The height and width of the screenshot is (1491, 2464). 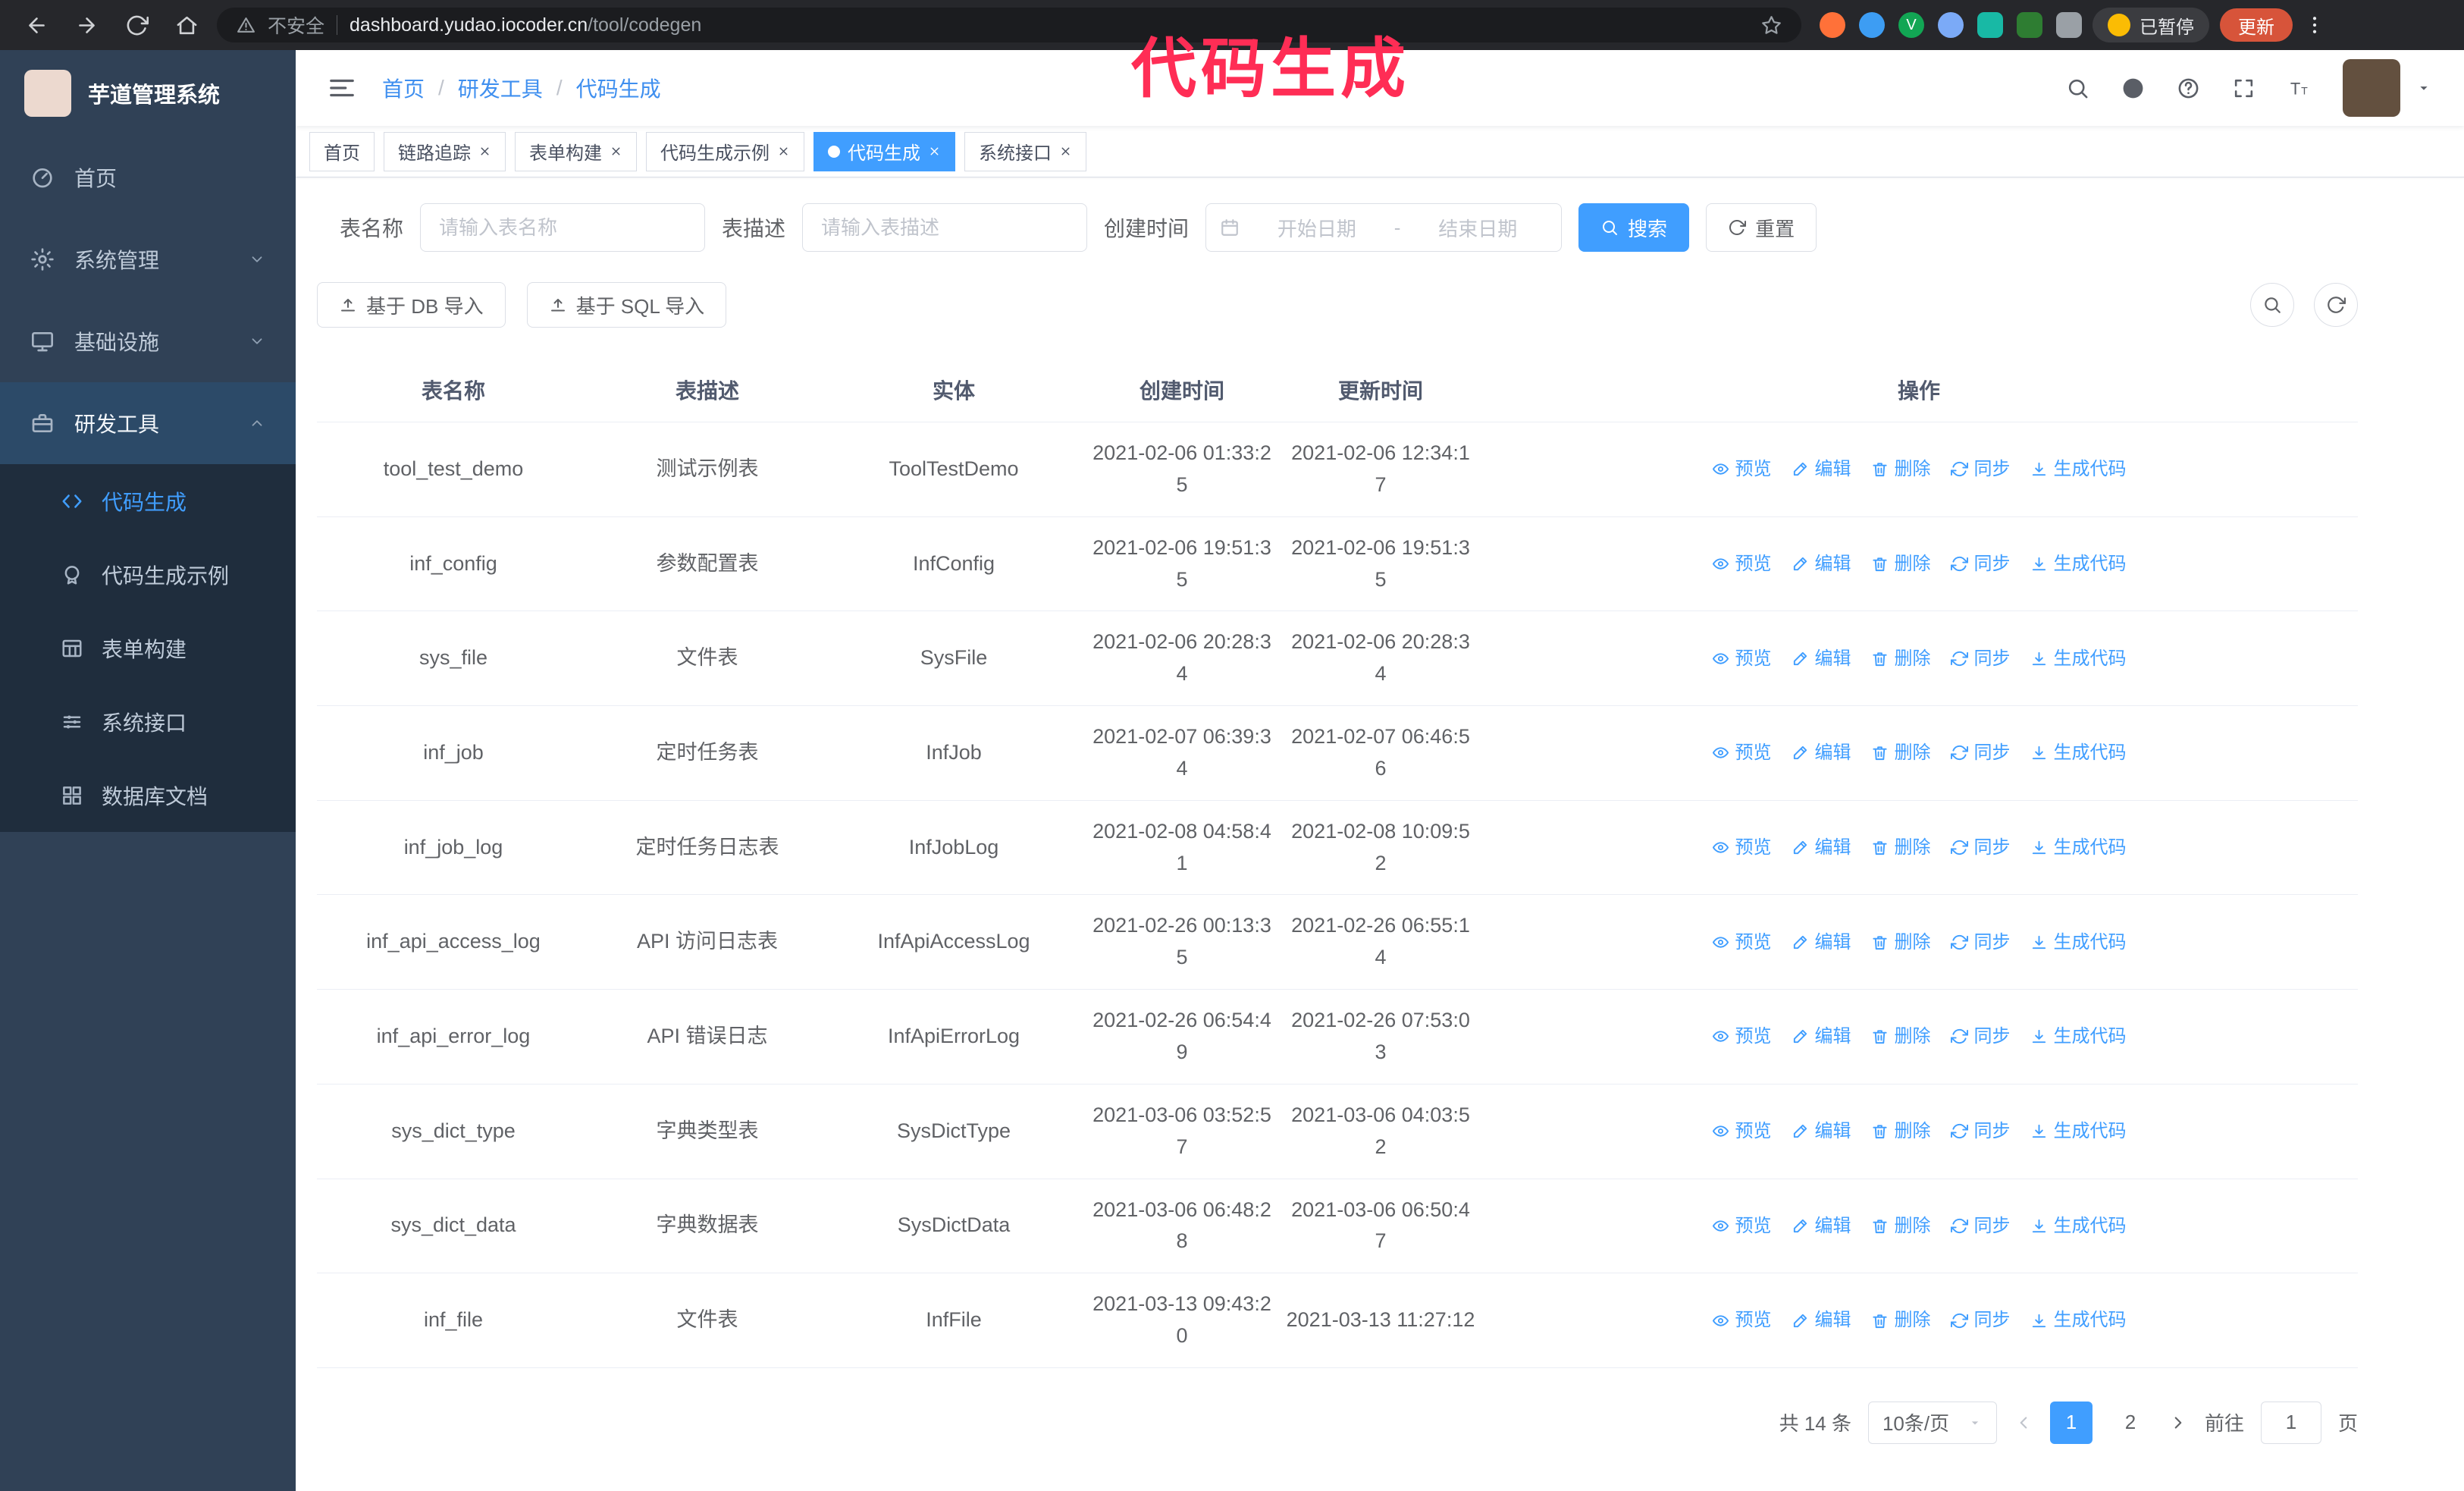 I want to click on refresh-button, so click(x=2336, y=305).